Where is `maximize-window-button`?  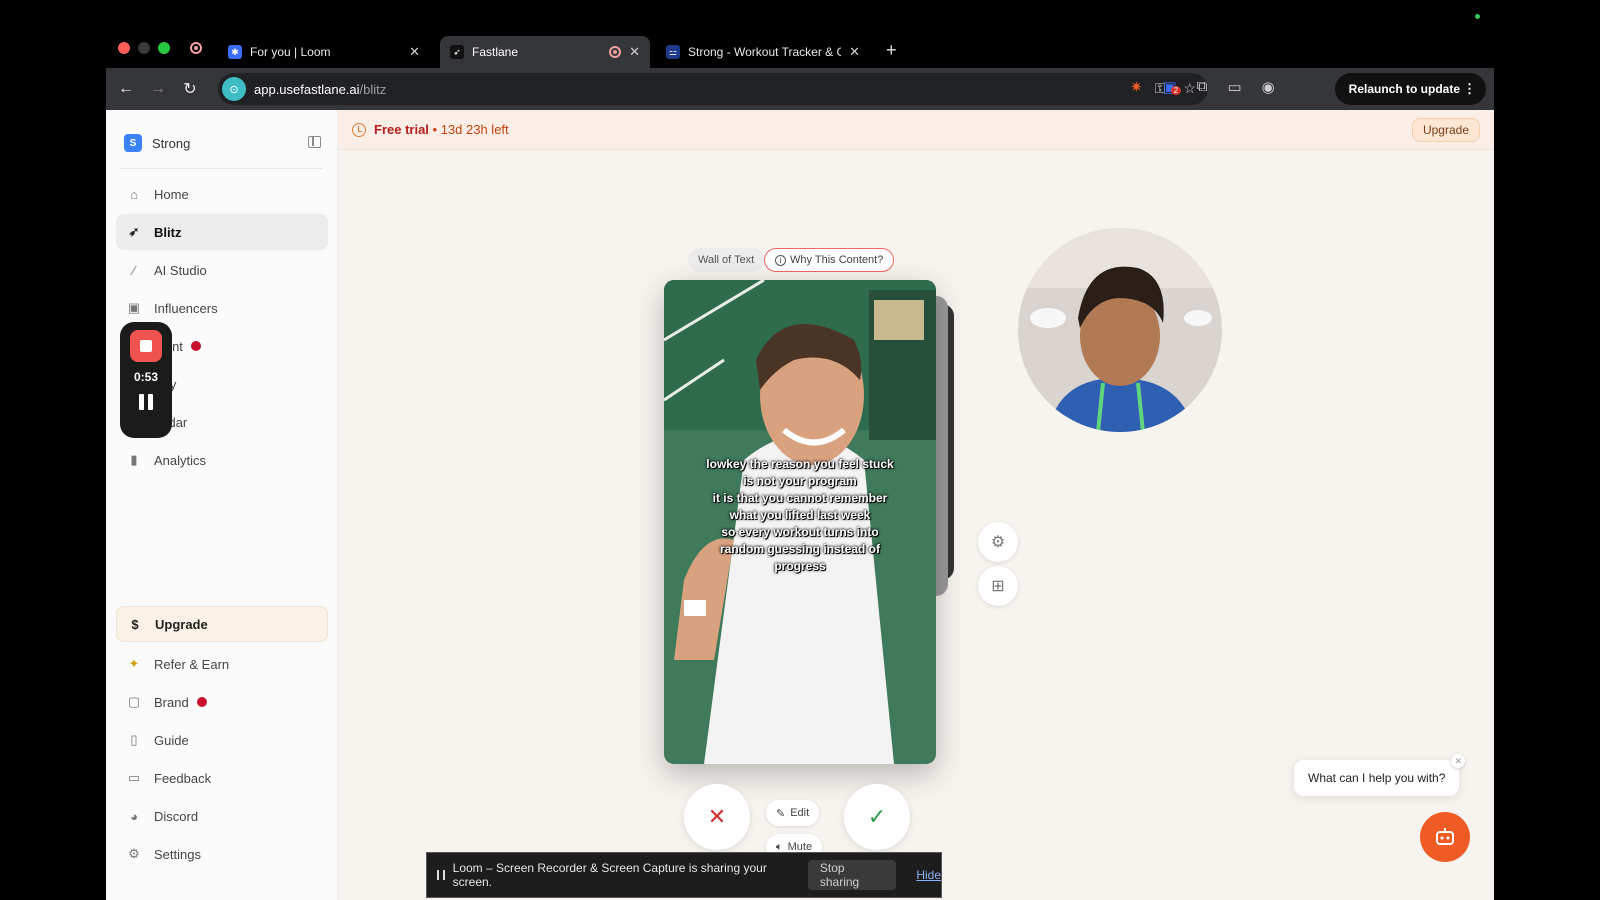
maximize-window-button is located at coordinates (164, 48).